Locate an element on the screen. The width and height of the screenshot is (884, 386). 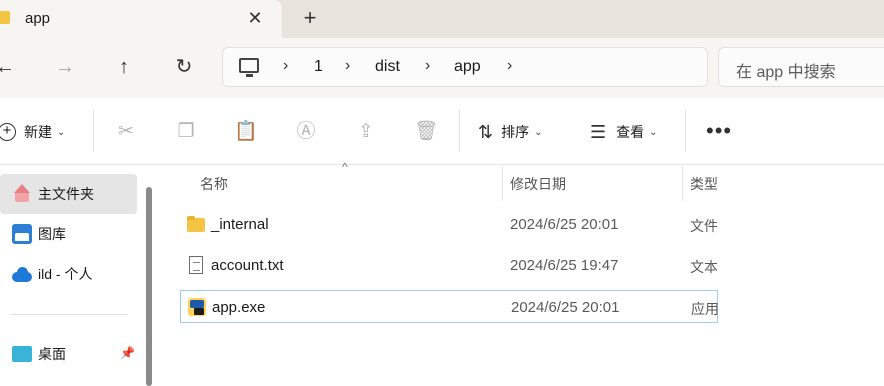
sidebar-item-label: ild - 个人 is located at coordinates (65, 274).